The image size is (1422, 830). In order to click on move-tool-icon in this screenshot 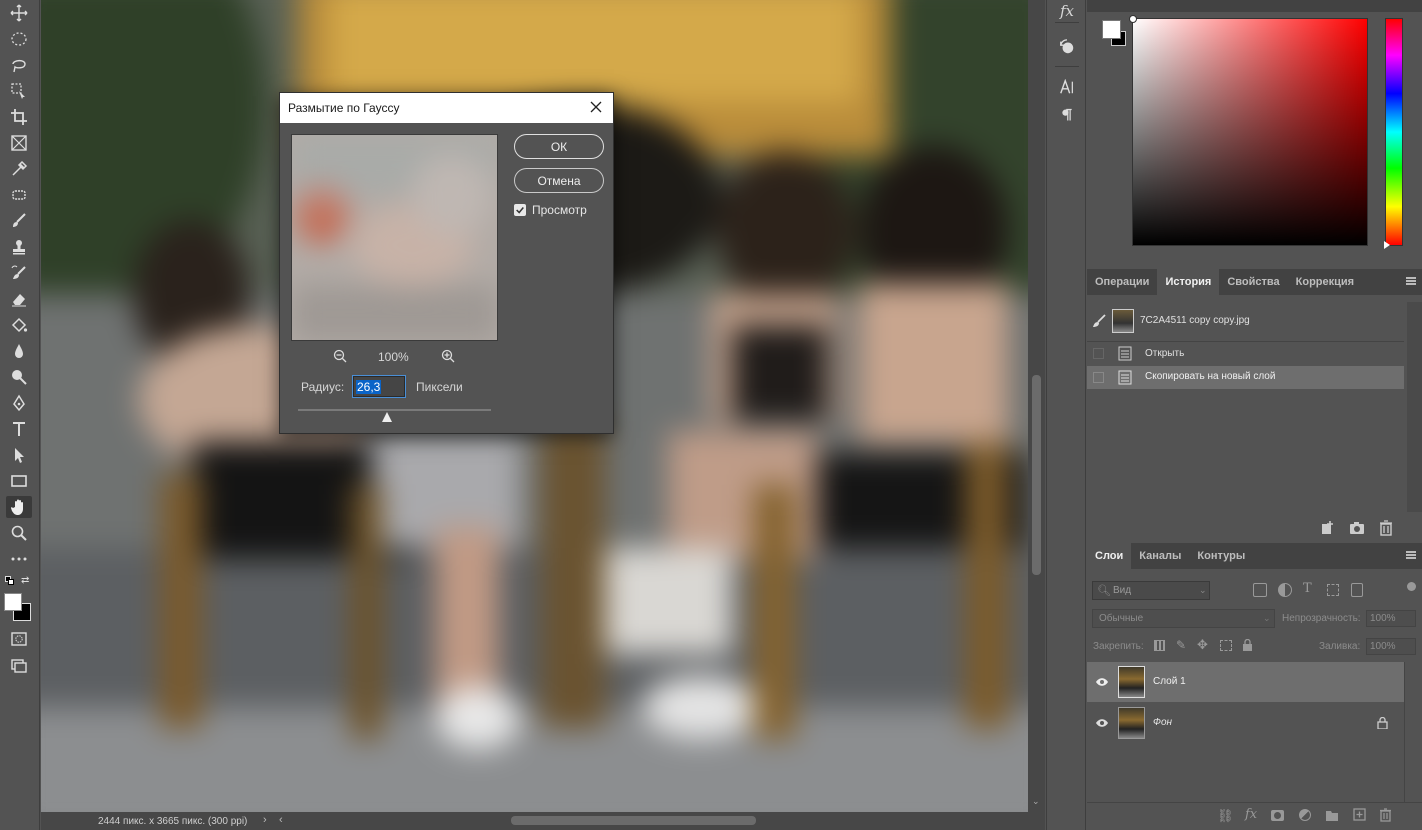, I will do `click(19, 13)`.